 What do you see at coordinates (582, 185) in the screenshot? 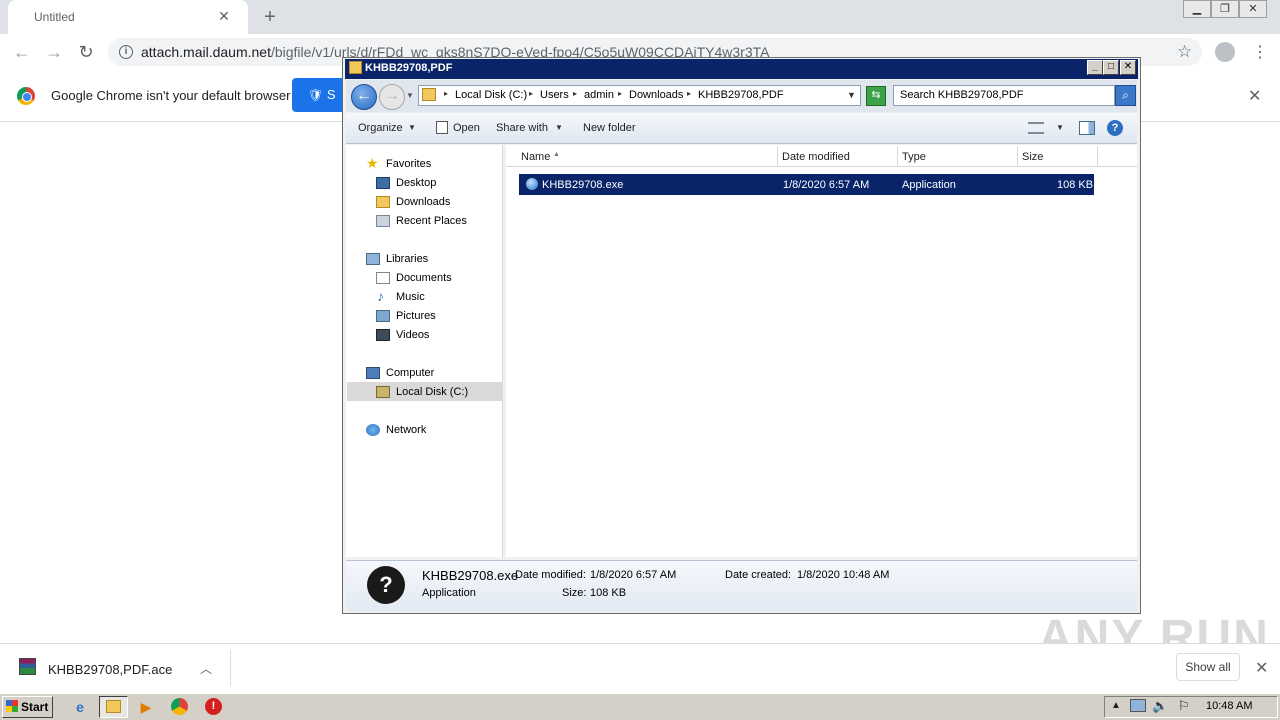
I see `file-name: KHBB29708.exe` at bounding box center [582, 185].